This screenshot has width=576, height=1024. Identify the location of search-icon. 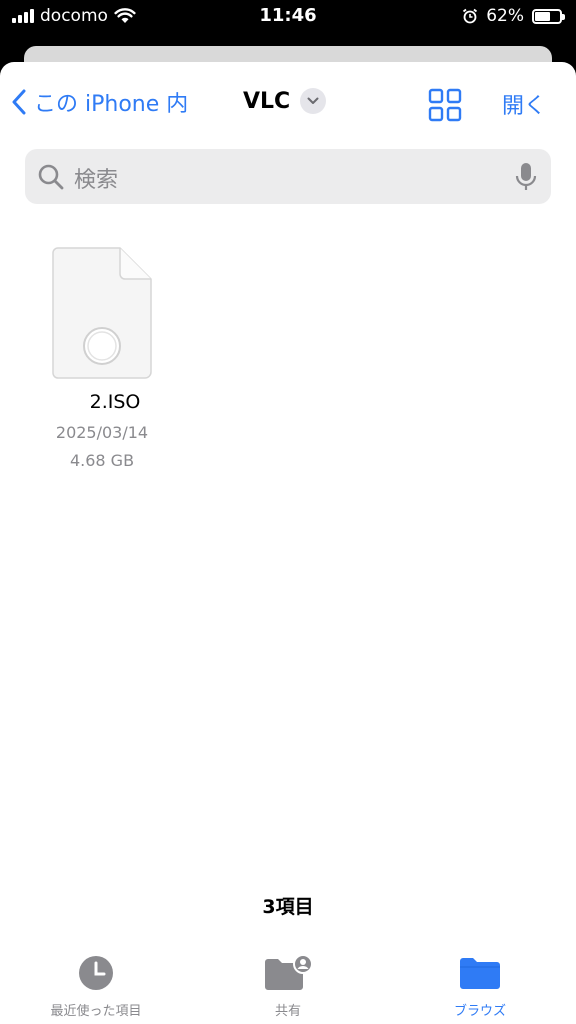
(51, 177).